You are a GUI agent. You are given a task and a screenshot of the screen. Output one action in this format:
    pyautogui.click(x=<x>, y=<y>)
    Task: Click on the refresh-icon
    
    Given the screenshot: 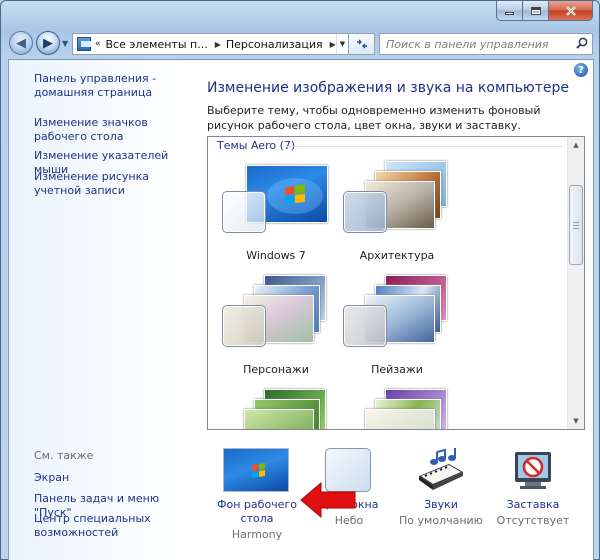 What is the action you would take?
    pyautogui.click(x=361, y=44)
    